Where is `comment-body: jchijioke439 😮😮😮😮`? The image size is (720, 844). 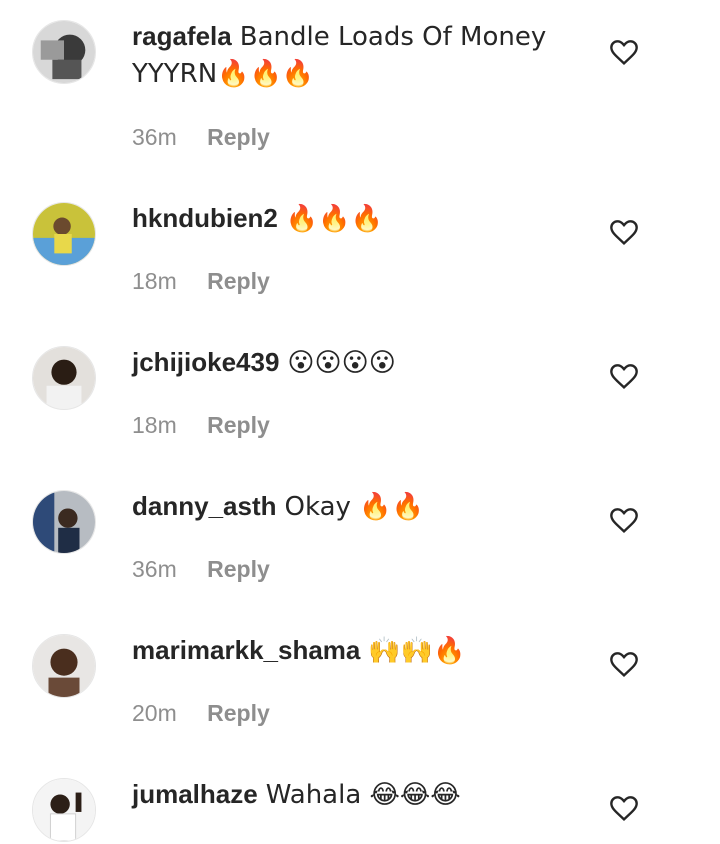
comment-body: jchijioke439 😮😮😮😮 is located at coordinates (362, 362).